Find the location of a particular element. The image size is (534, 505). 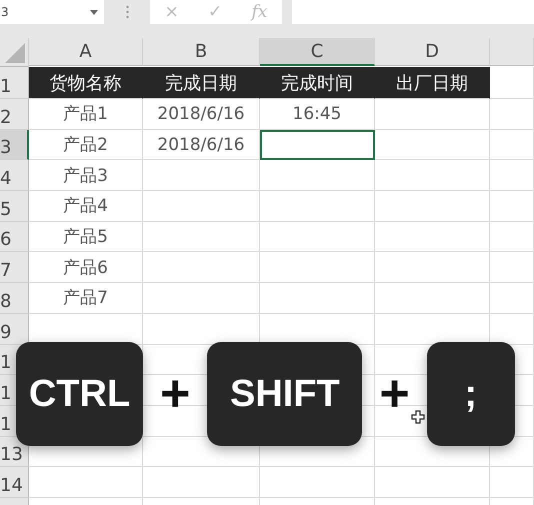

keyboard-key: CTRL is located at coordinates (79, 394).